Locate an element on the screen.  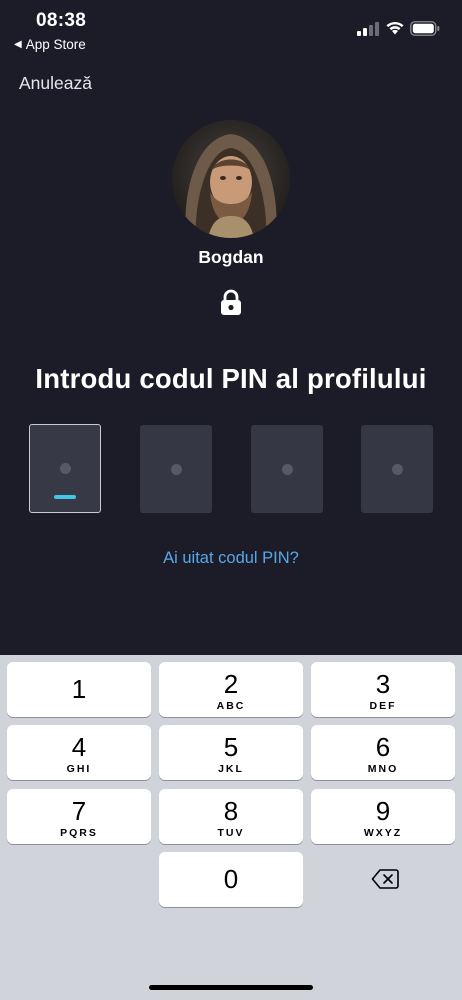
key-digit: 4 is located at coordinates (79, 747).